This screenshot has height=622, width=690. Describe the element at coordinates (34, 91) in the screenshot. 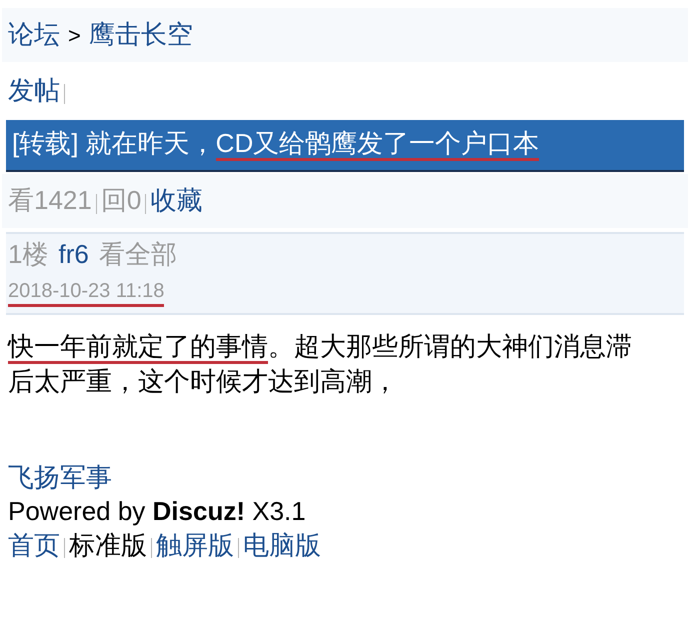

I see `new-post-link: 发帖` at that location.